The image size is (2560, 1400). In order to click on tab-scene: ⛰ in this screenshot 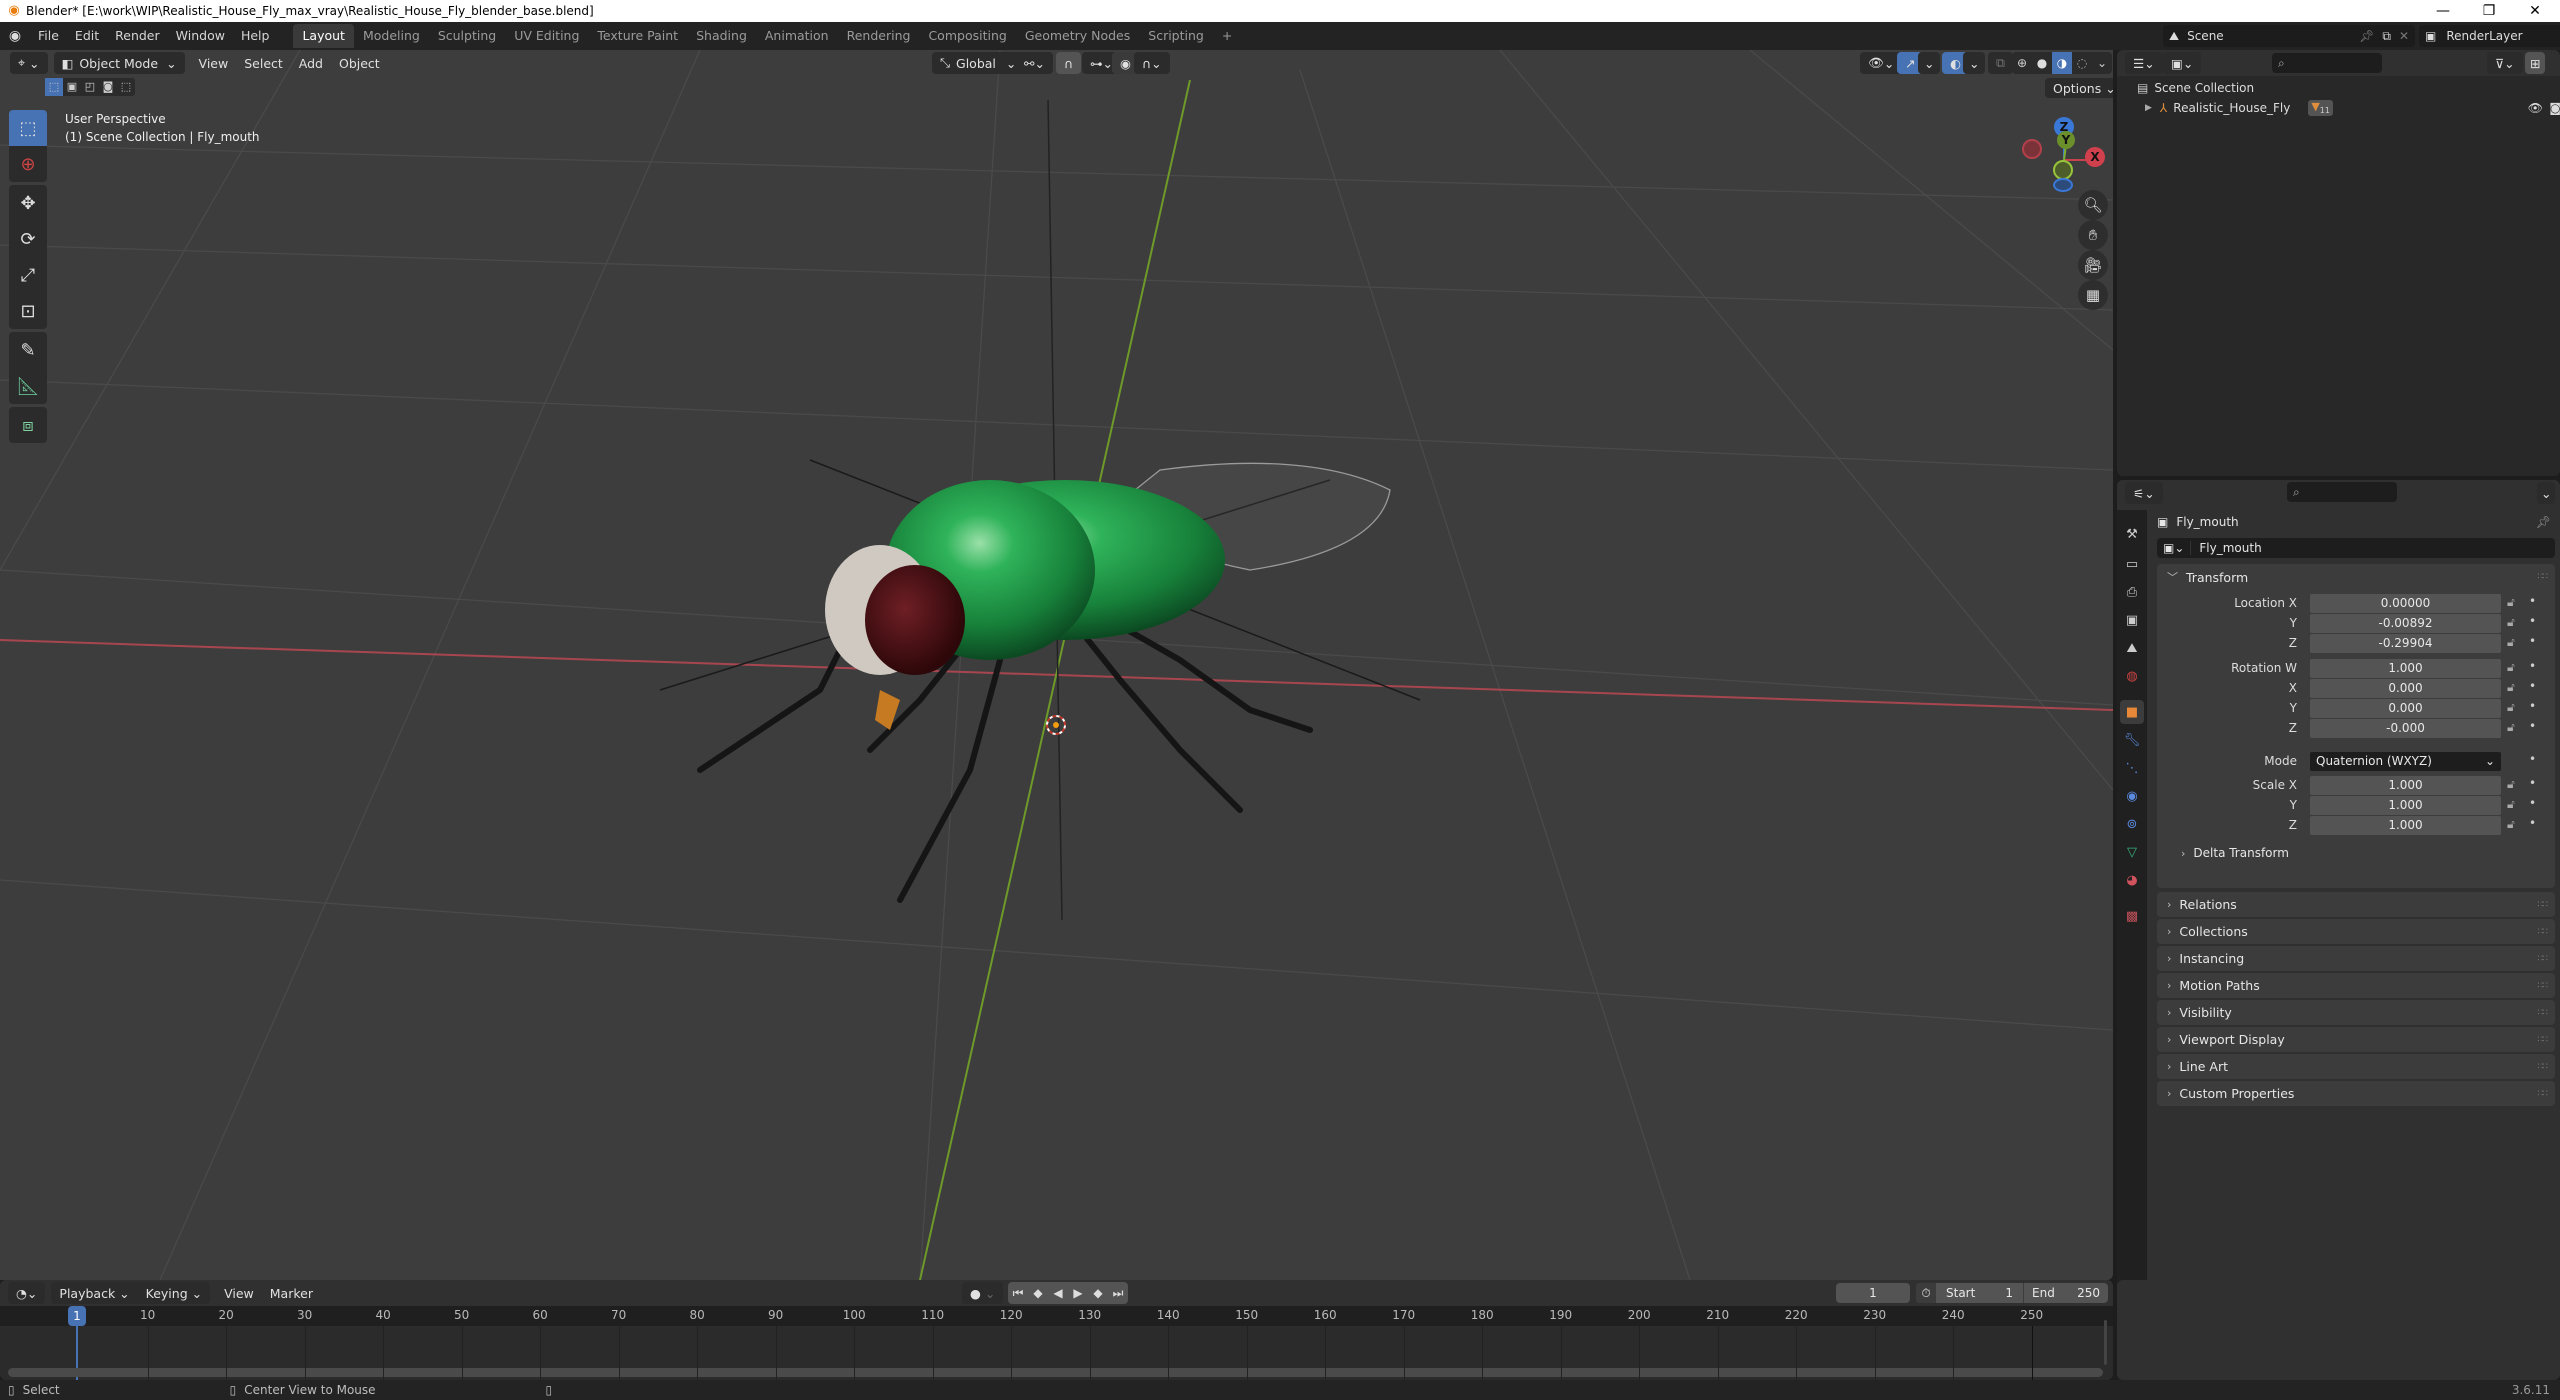, I will do `click(2132, 648)`.